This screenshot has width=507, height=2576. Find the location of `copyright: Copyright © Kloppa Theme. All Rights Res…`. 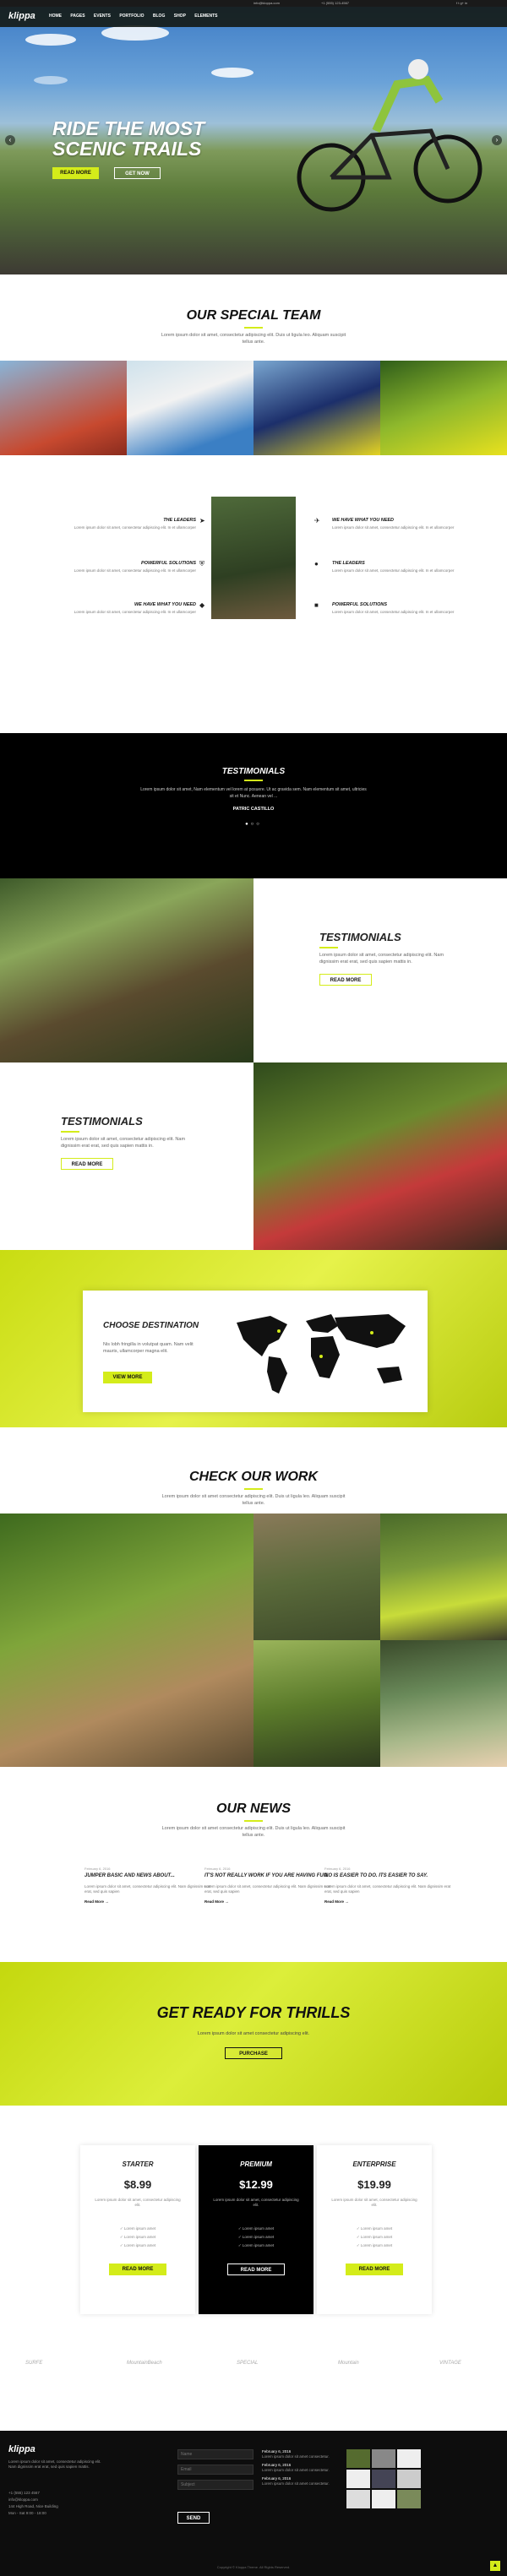

copyright: Copyright © Kloppa Theme. All Rights Res… is located at coordinates (253, 2567).